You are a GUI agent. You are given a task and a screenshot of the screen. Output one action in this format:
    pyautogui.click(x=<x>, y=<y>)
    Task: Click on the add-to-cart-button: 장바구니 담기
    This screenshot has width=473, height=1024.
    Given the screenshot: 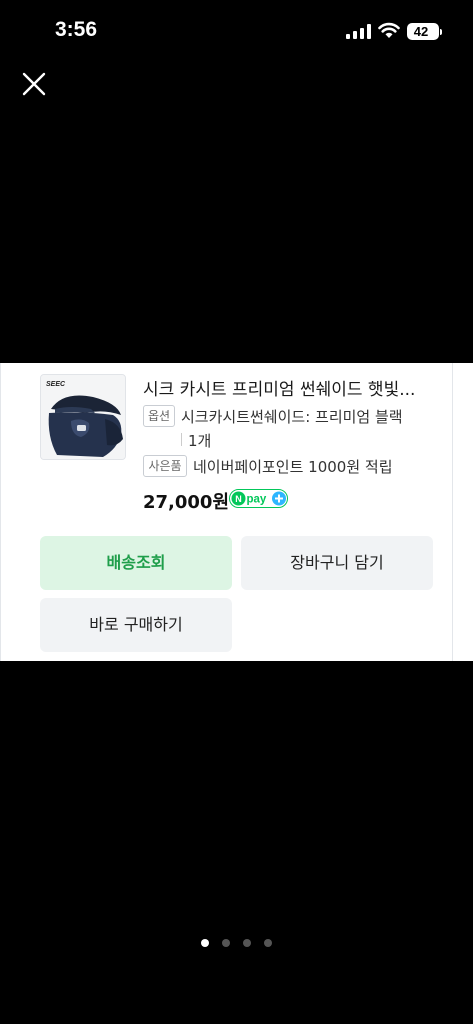 What is the action you would take?
    pyautogui.click(x=337, y=563)
    